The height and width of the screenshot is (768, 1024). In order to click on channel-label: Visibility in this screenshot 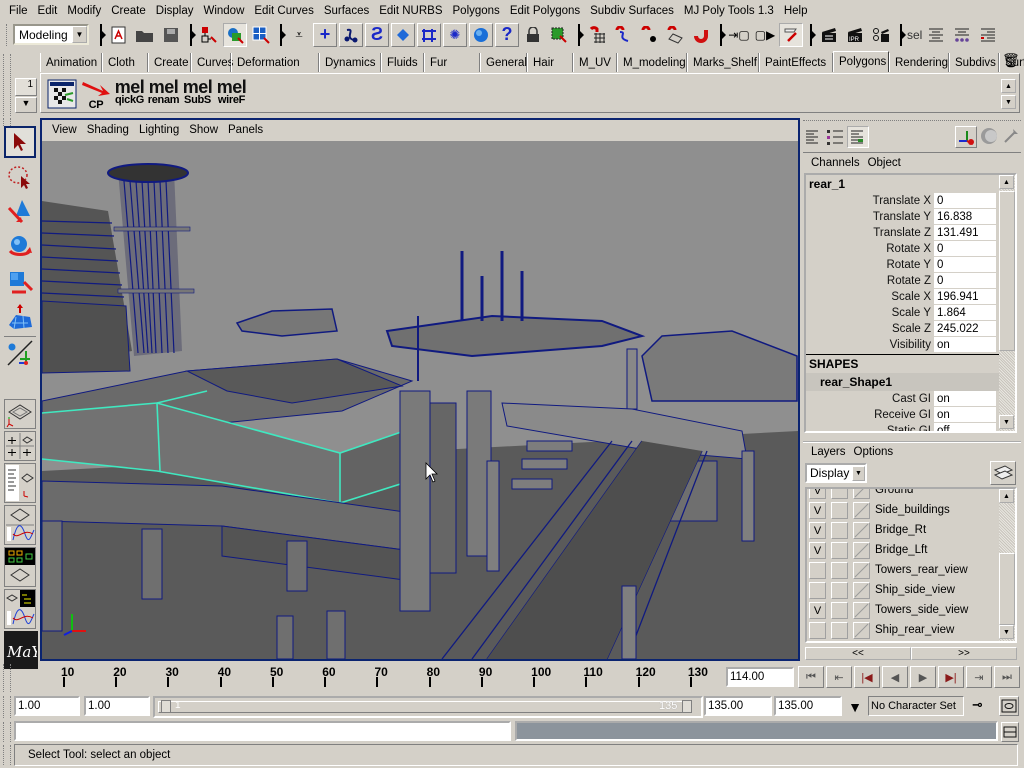, I will do `click(870, 345)`.